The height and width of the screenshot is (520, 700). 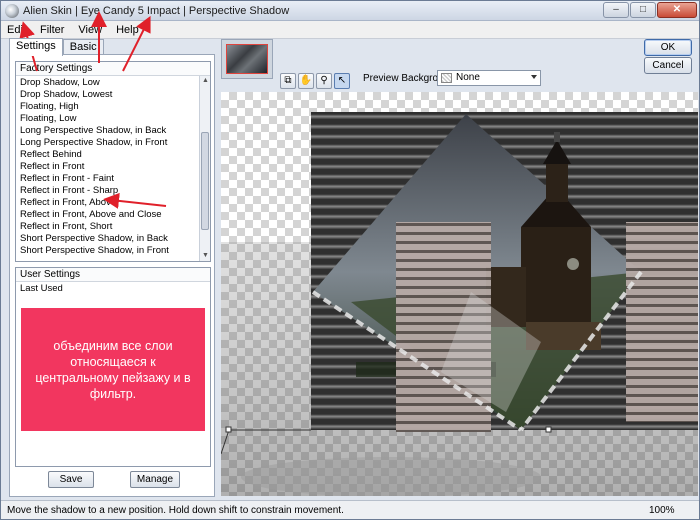 I want to click on manage-button: Manage, so click(x=155, y=479).